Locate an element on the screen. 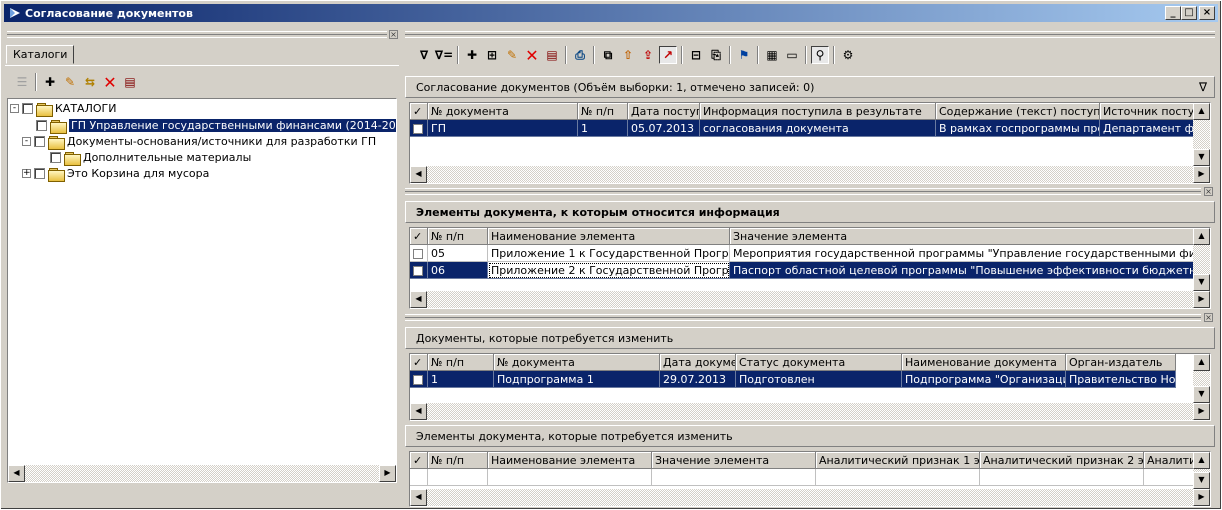 This screenshot has width=1222, height=510. move-folder-icon: ⇆ is located at coordinates (90, 82).